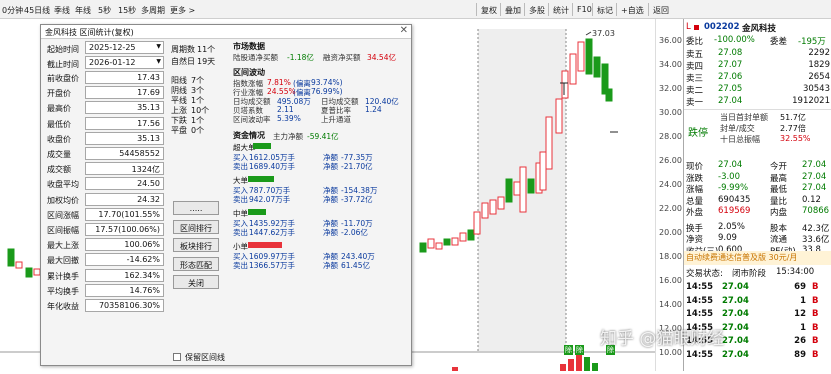  Describe the element at coordinates (63, 291) in the screenshot. I see `stat-label: 平均换手` at that location.